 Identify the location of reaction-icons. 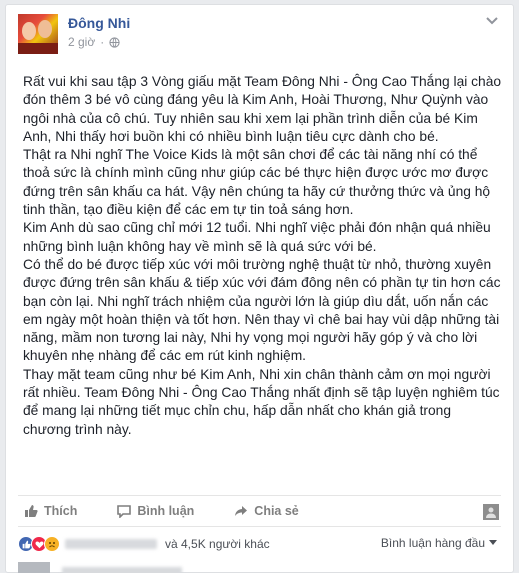
(39, 544).